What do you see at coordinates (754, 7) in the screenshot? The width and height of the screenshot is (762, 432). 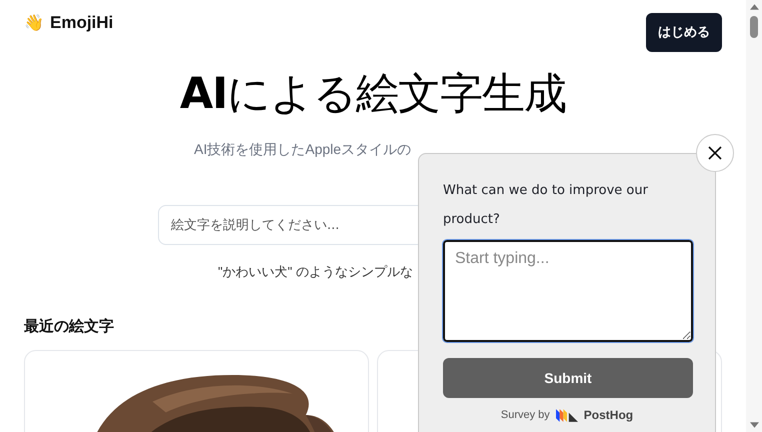 I see `scroll-up-icon` at bounding box center [754, 7].